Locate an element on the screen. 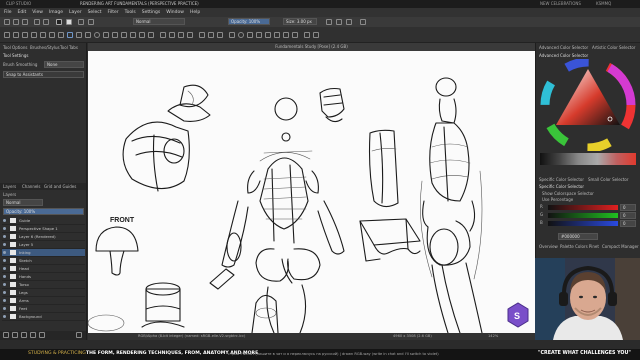 The image size is (640, 360). blend-mode-select: Normal is located at coordinates (159, 21).